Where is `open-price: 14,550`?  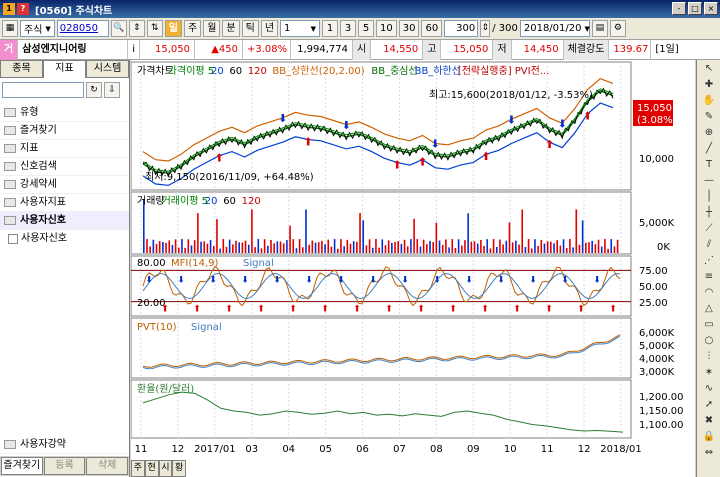
open-price: 14,550 is located at coordinates (397, 49).